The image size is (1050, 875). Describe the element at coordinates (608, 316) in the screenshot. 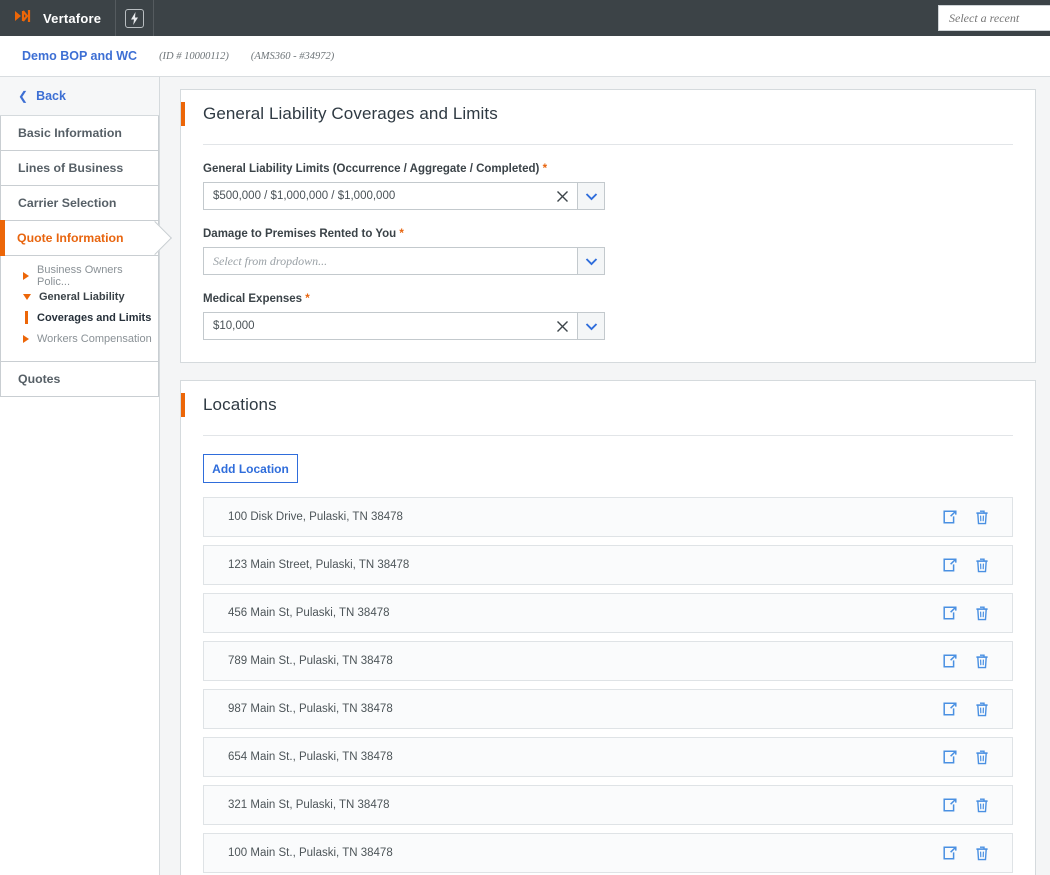

I see `field-medical-expenses: Medical Expenses * $10,000` at that location.